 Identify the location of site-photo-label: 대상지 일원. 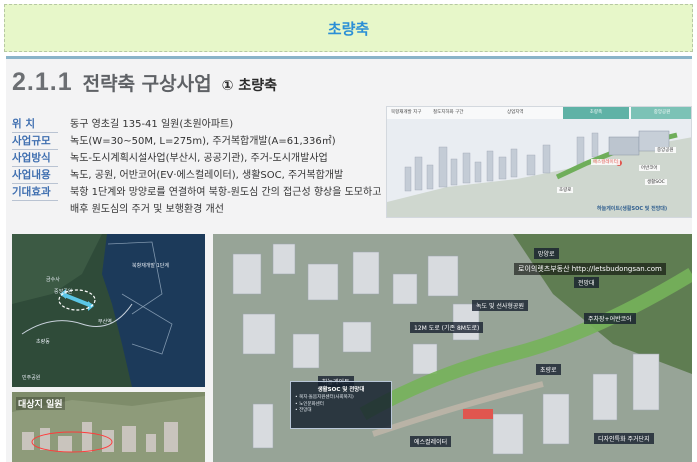
(40, 403).